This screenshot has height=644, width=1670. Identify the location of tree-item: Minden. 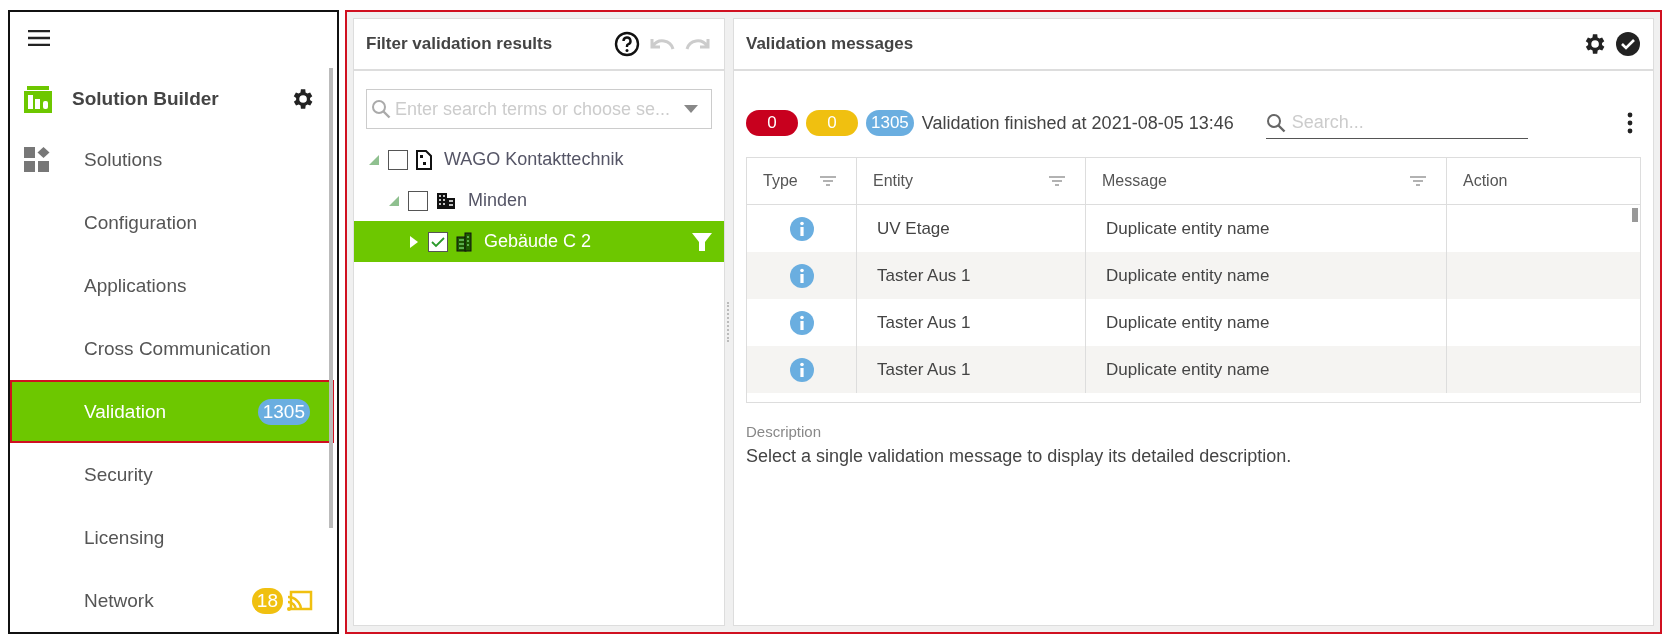
(539, 200).